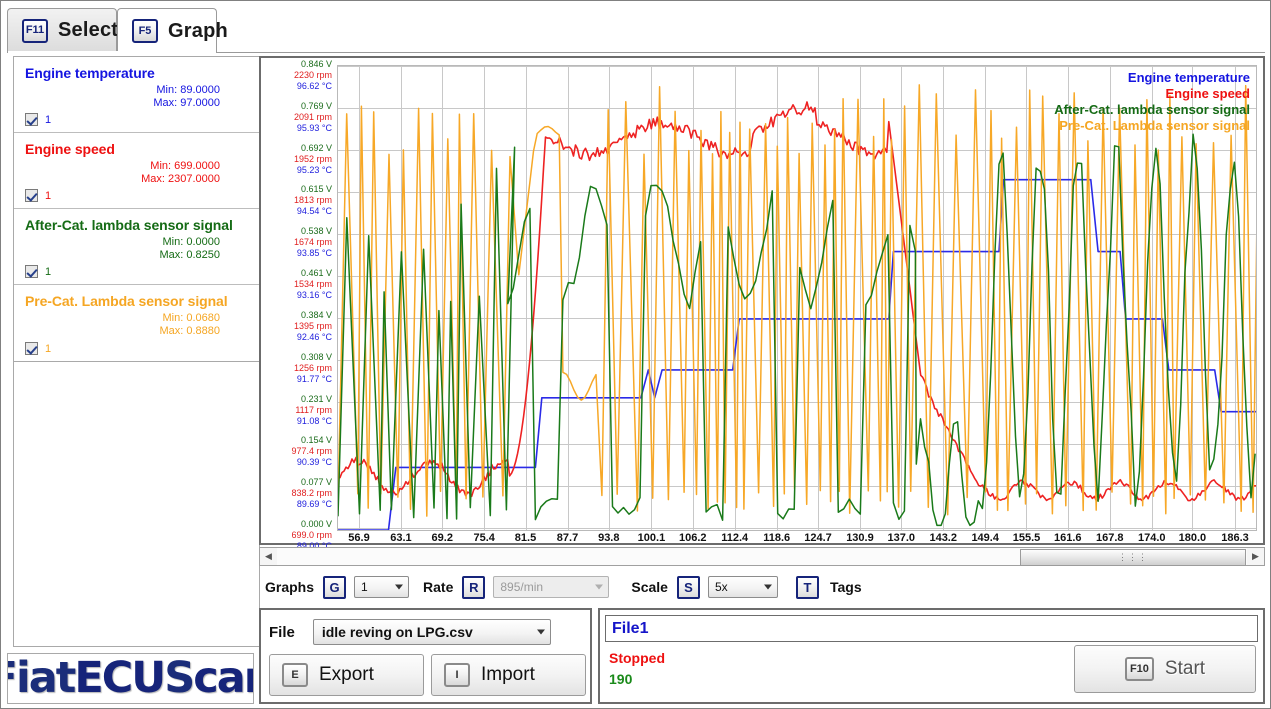 The width and height of the screenshot is (1271, 709). Describe the element at coordinates (312, 116) in the screenshot. I see `y-tick-rpm: 2091 rpm` at that location.